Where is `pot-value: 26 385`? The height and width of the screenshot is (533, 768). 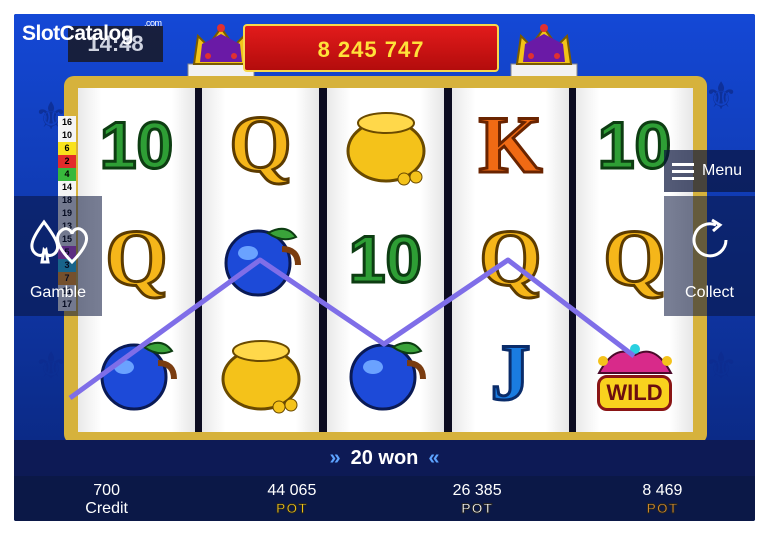 pot-value: 26 385 is located at coordinates (477, 490).